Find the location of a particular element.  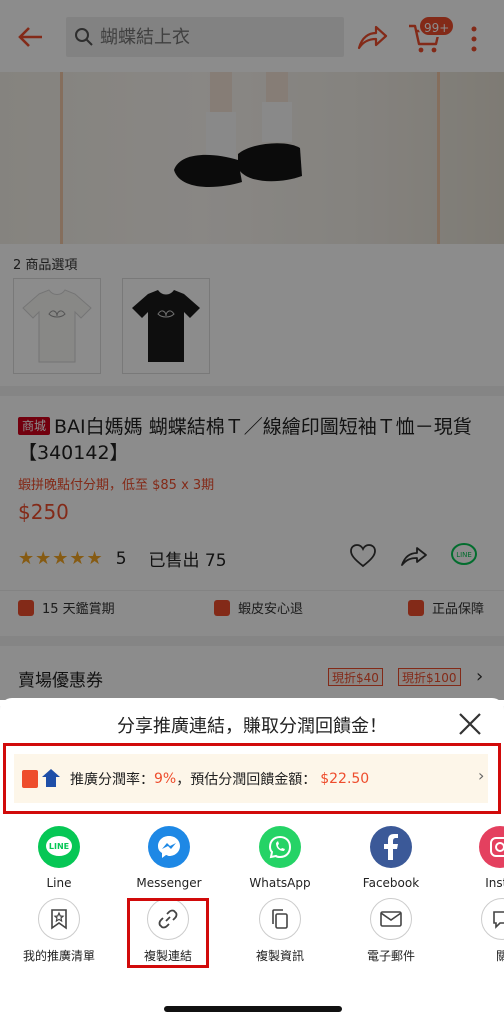

bookmark-star-icon is located at coordinates (59, 919).